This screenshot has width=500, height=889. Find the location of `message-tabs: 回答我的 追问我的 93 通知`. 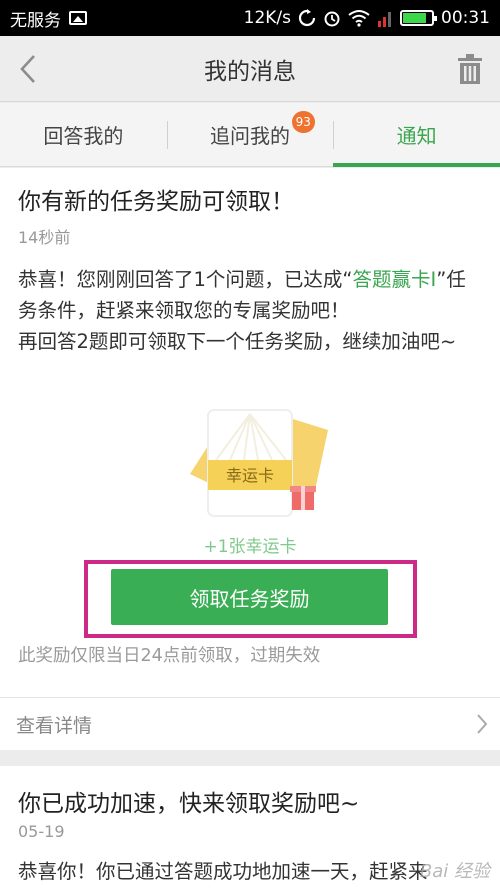

message-tabs: 回答我的 追问我的 93 通知 is located at coordinates (250, 135).